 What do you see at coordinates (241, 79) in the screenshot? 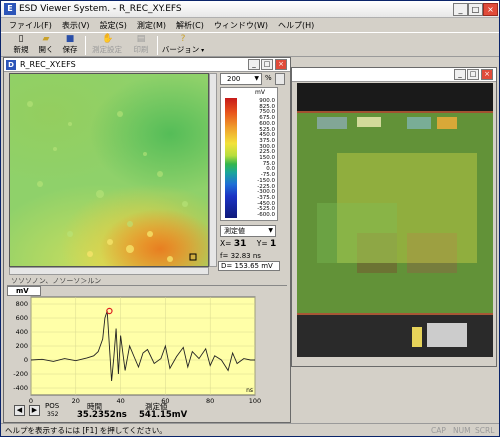
I see `zoom-select: 200 ▼` at bounding box center [241, 79].